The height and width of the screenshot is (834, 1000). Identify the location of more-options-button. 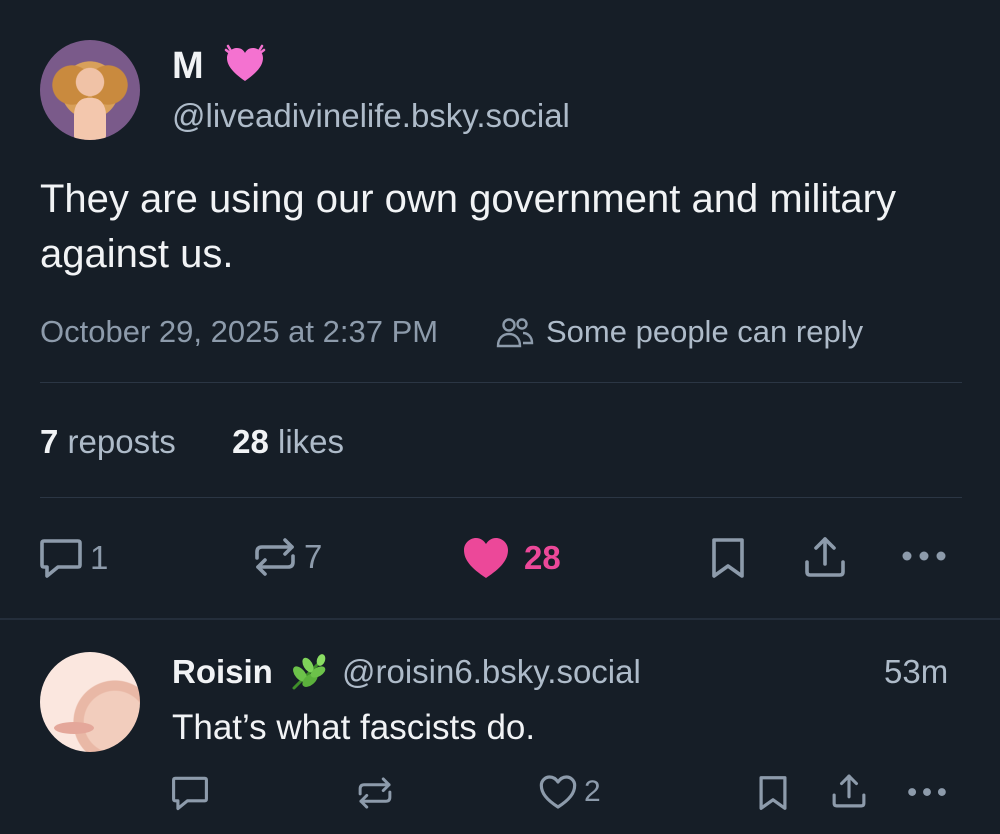
(924, 556).